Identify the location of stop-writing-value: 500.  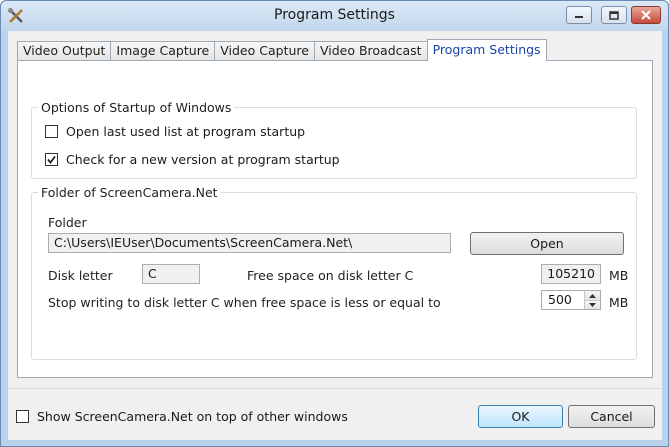
(560, 299).